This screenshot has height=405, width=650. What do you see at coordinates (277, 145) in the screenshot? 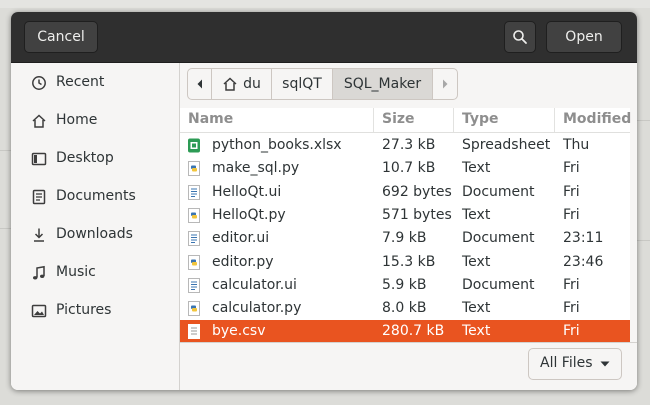
I see `file-name: python_books.xlsx` at bounding box center [277, 145].